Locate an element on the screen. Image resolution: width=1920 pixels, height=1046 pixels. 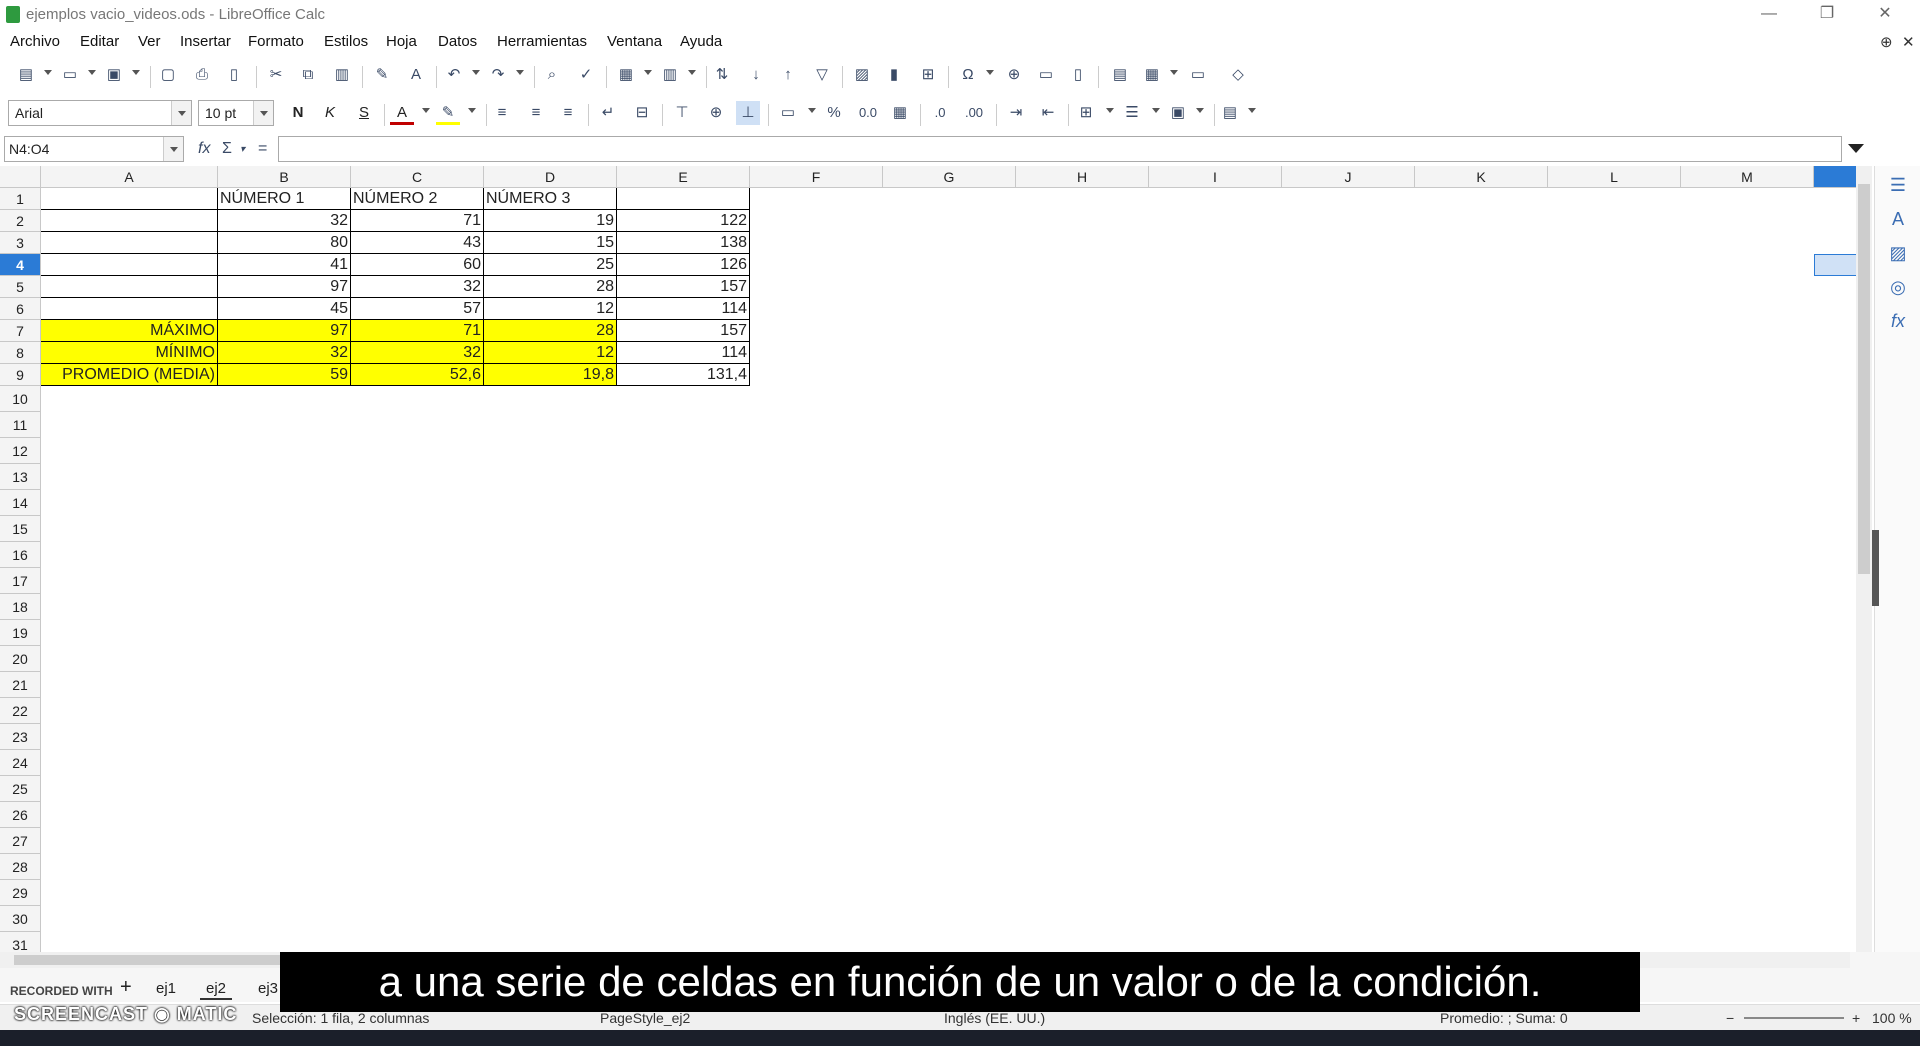
row-header-25: 25 is located at coordinates (20, 789).